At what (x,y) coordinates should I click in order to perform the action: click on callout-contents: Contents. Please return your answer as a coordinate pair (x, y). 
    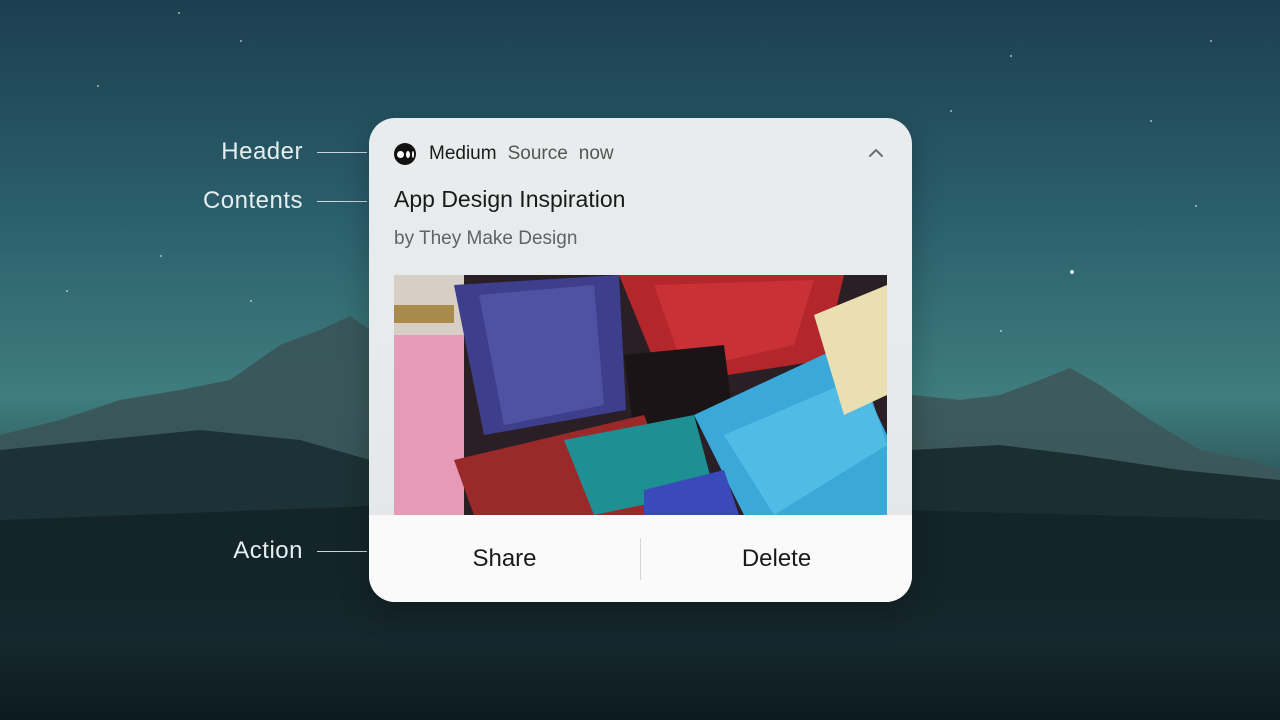
    Looking at the image, I should click on (258, 201).